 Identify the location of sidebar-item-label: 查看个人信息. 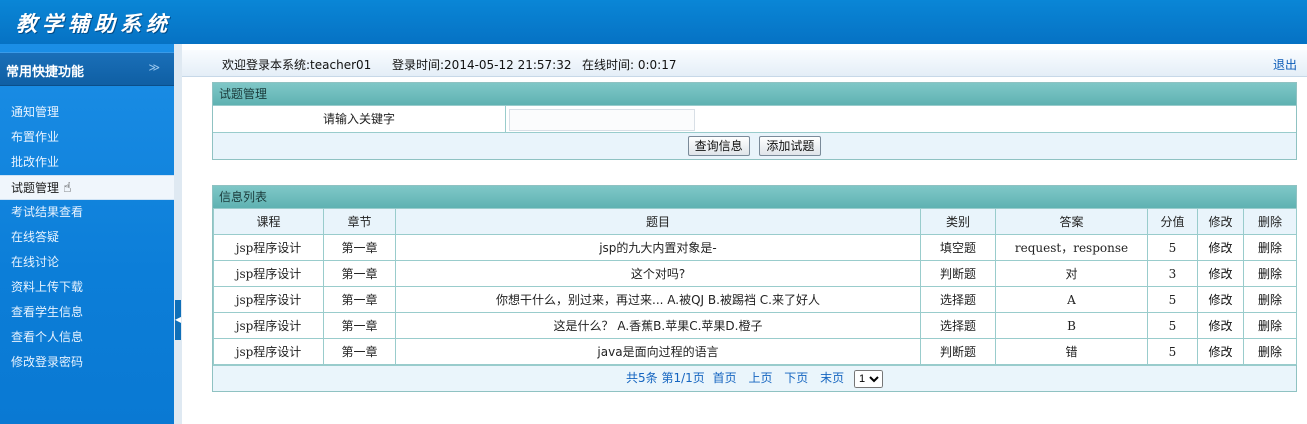
(47, 337).